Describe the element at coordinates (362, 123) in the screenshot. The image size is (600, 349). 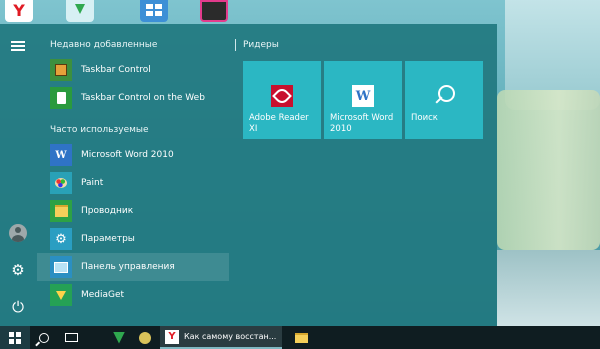
I see `tile-label: Microsoft Word 2010` at that location.